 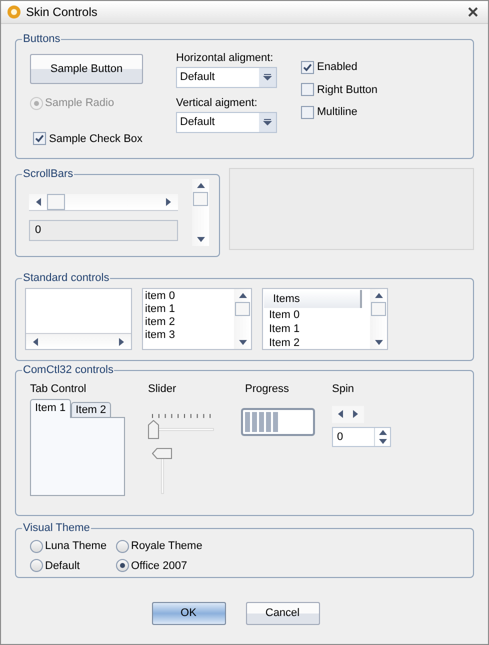 What do you see at coordinates (62, 12) in the screenshot?
I see `window-title: Skin Controls` at bounding box center [62, 12].